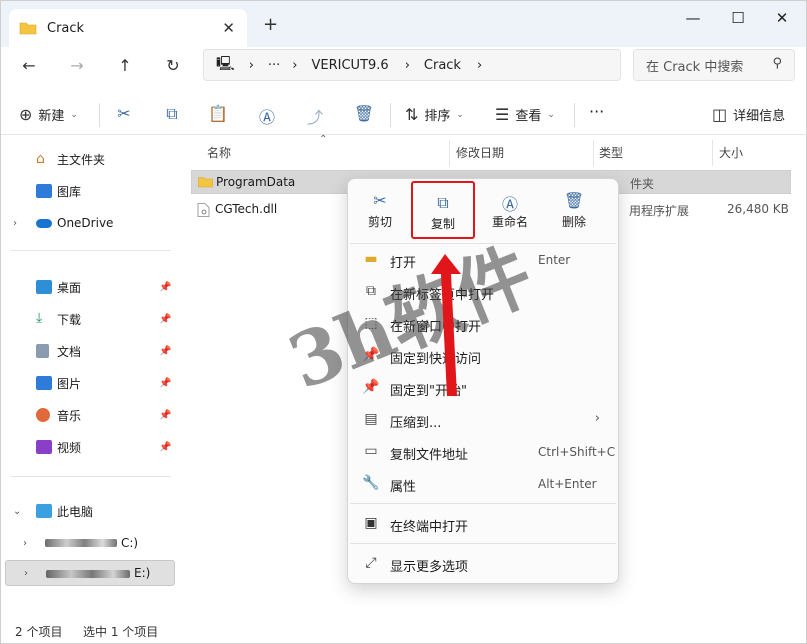 This screenshot has height=644, width=807. What do you see at coordinates (480, 152) in the screenshot?
I see `column-header-modified: 修改日期` at bounding box center [480, 152].